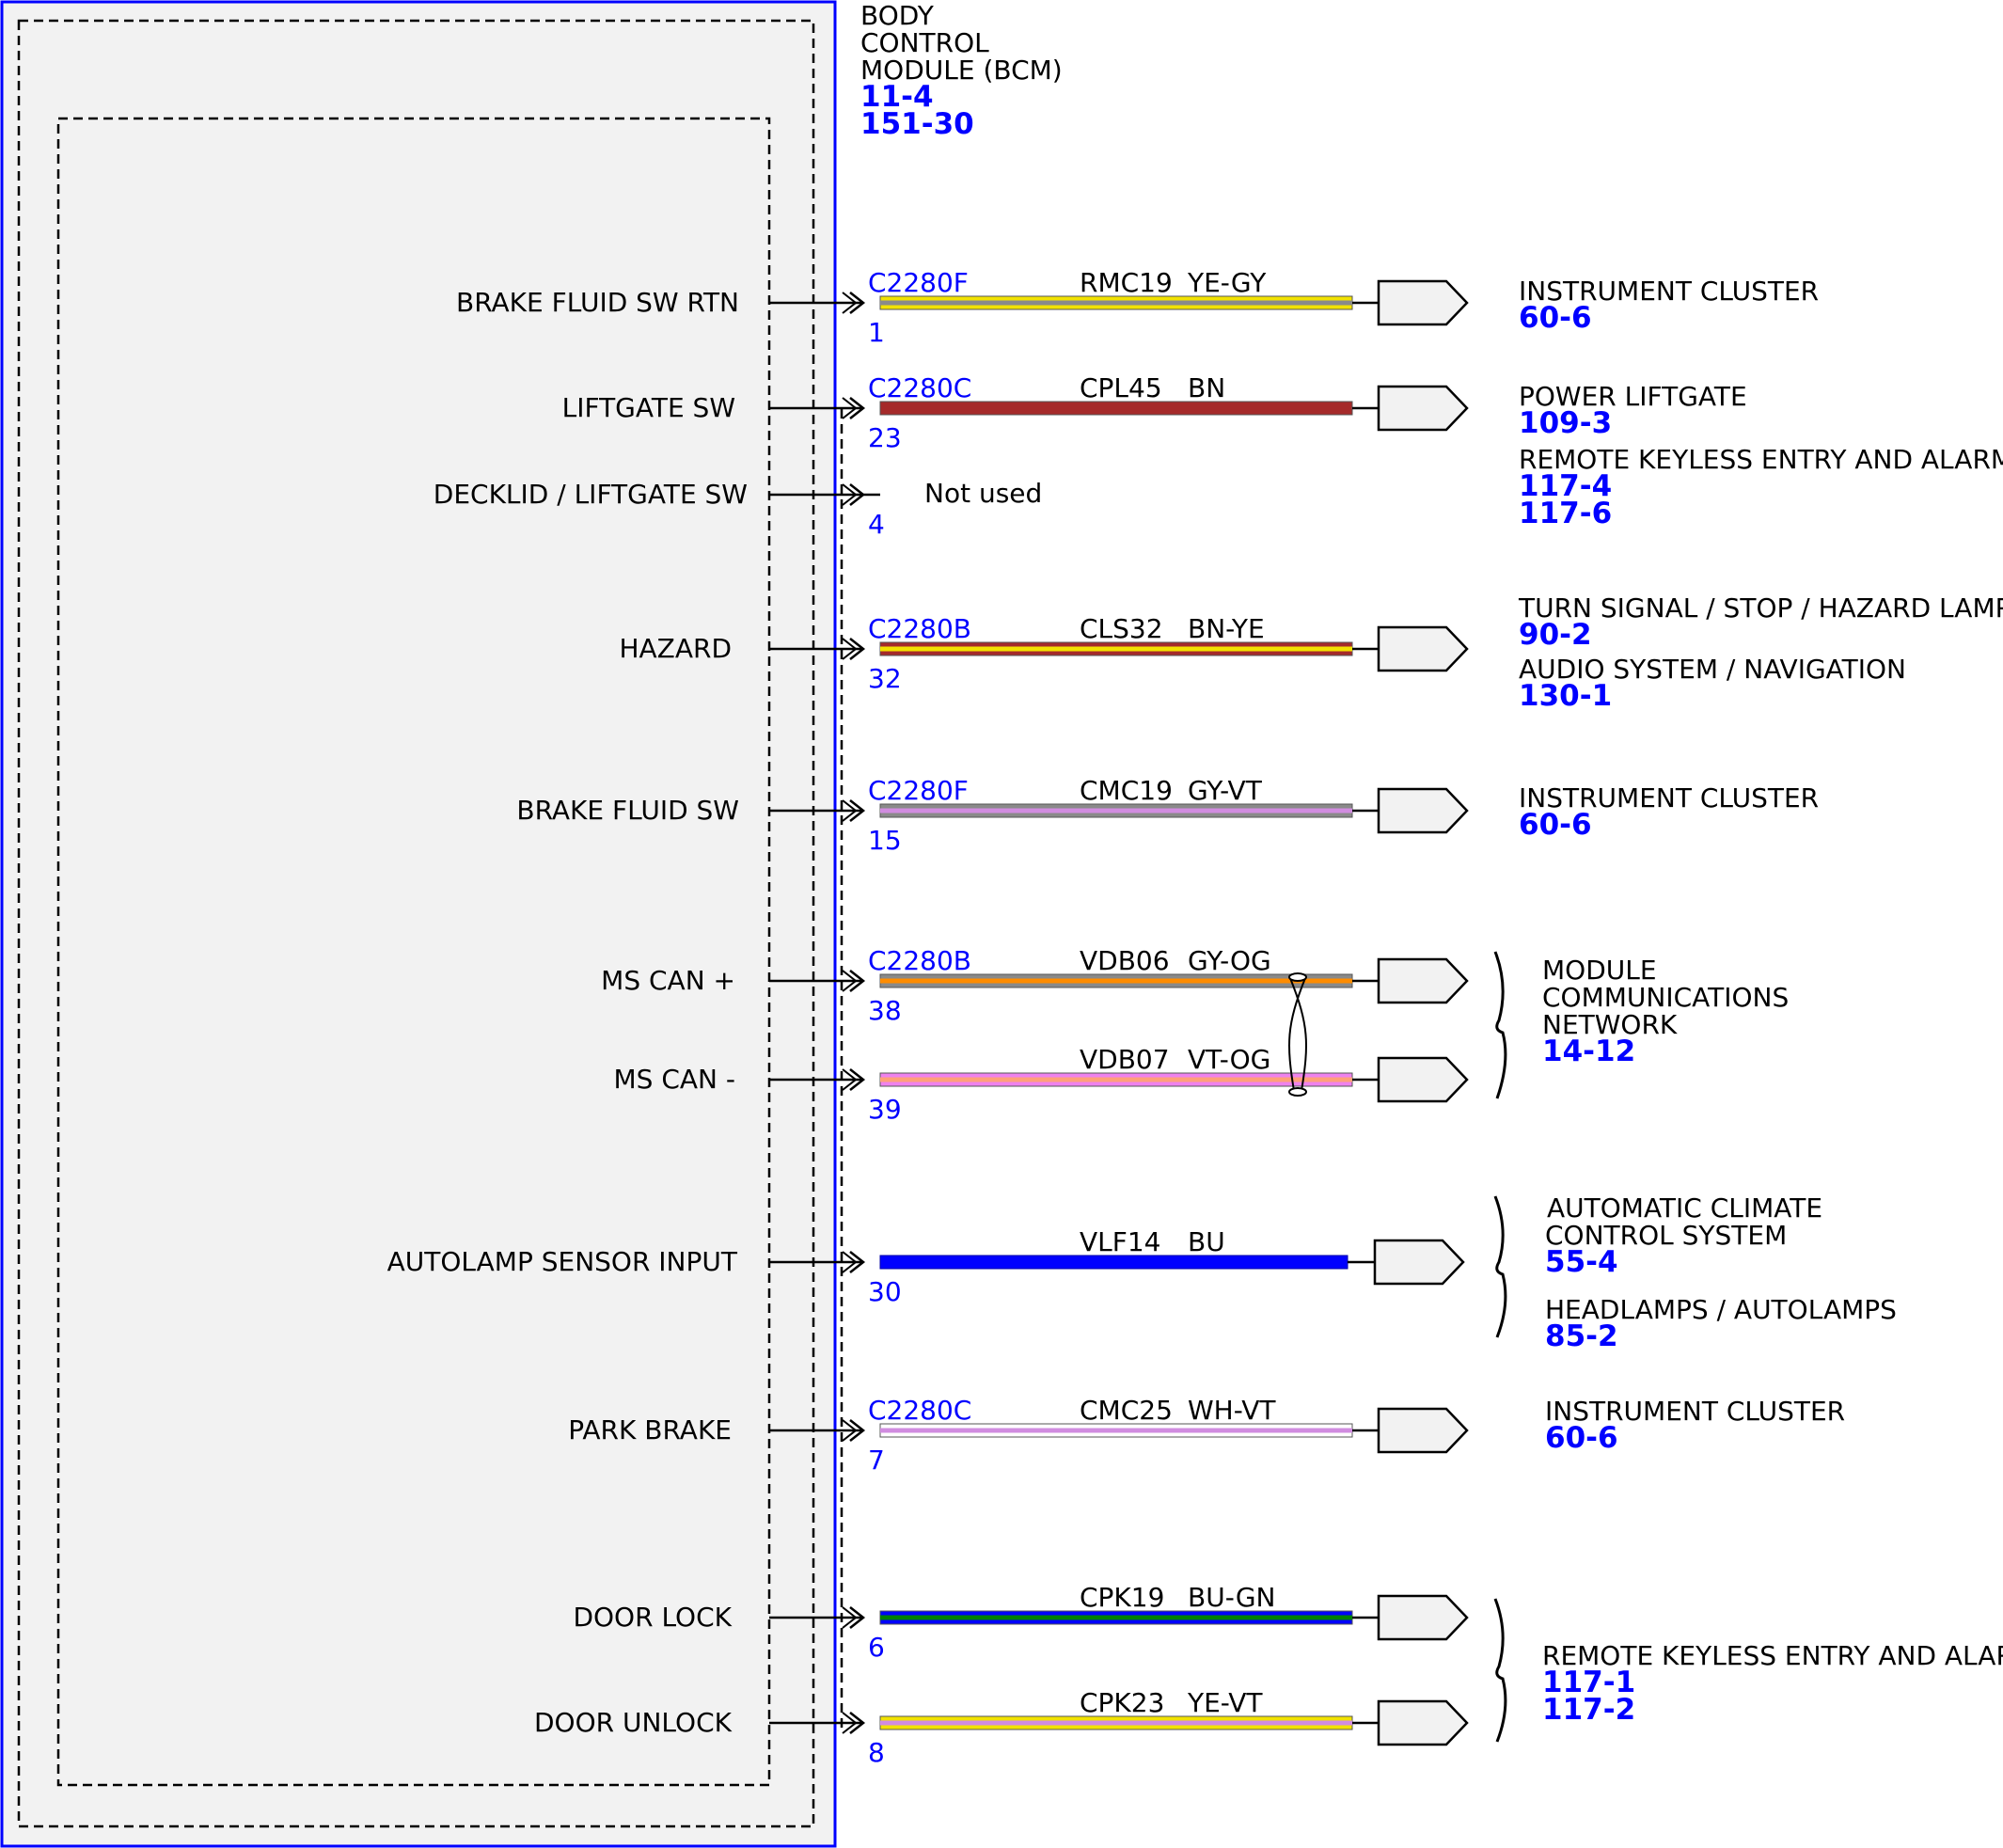  Describe the element at coordinates (885, 840) in the screenshot. I see `pin-number: 15` at that location.